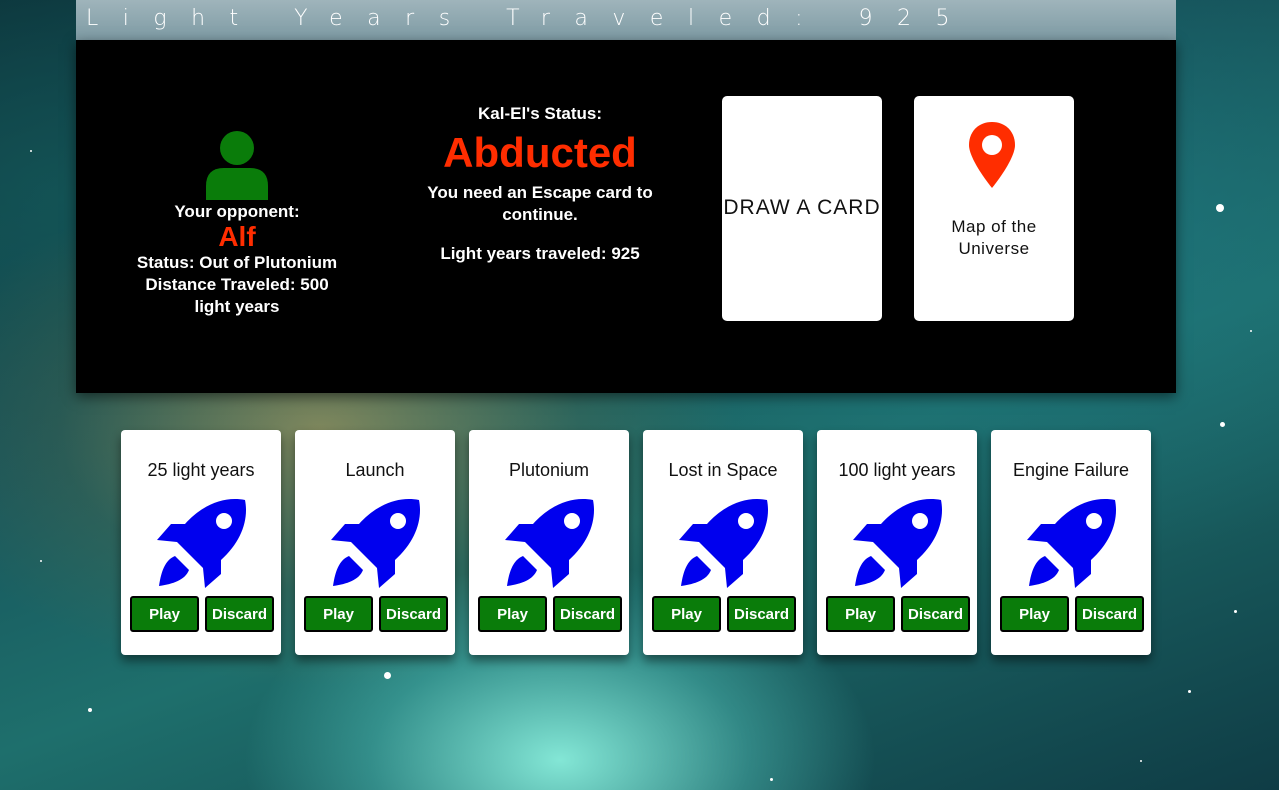 Image resolution: width=1279 pixels, height=790 pixels. I want to click on player-light-years: Light years traveled: 925, so click(540, 253).